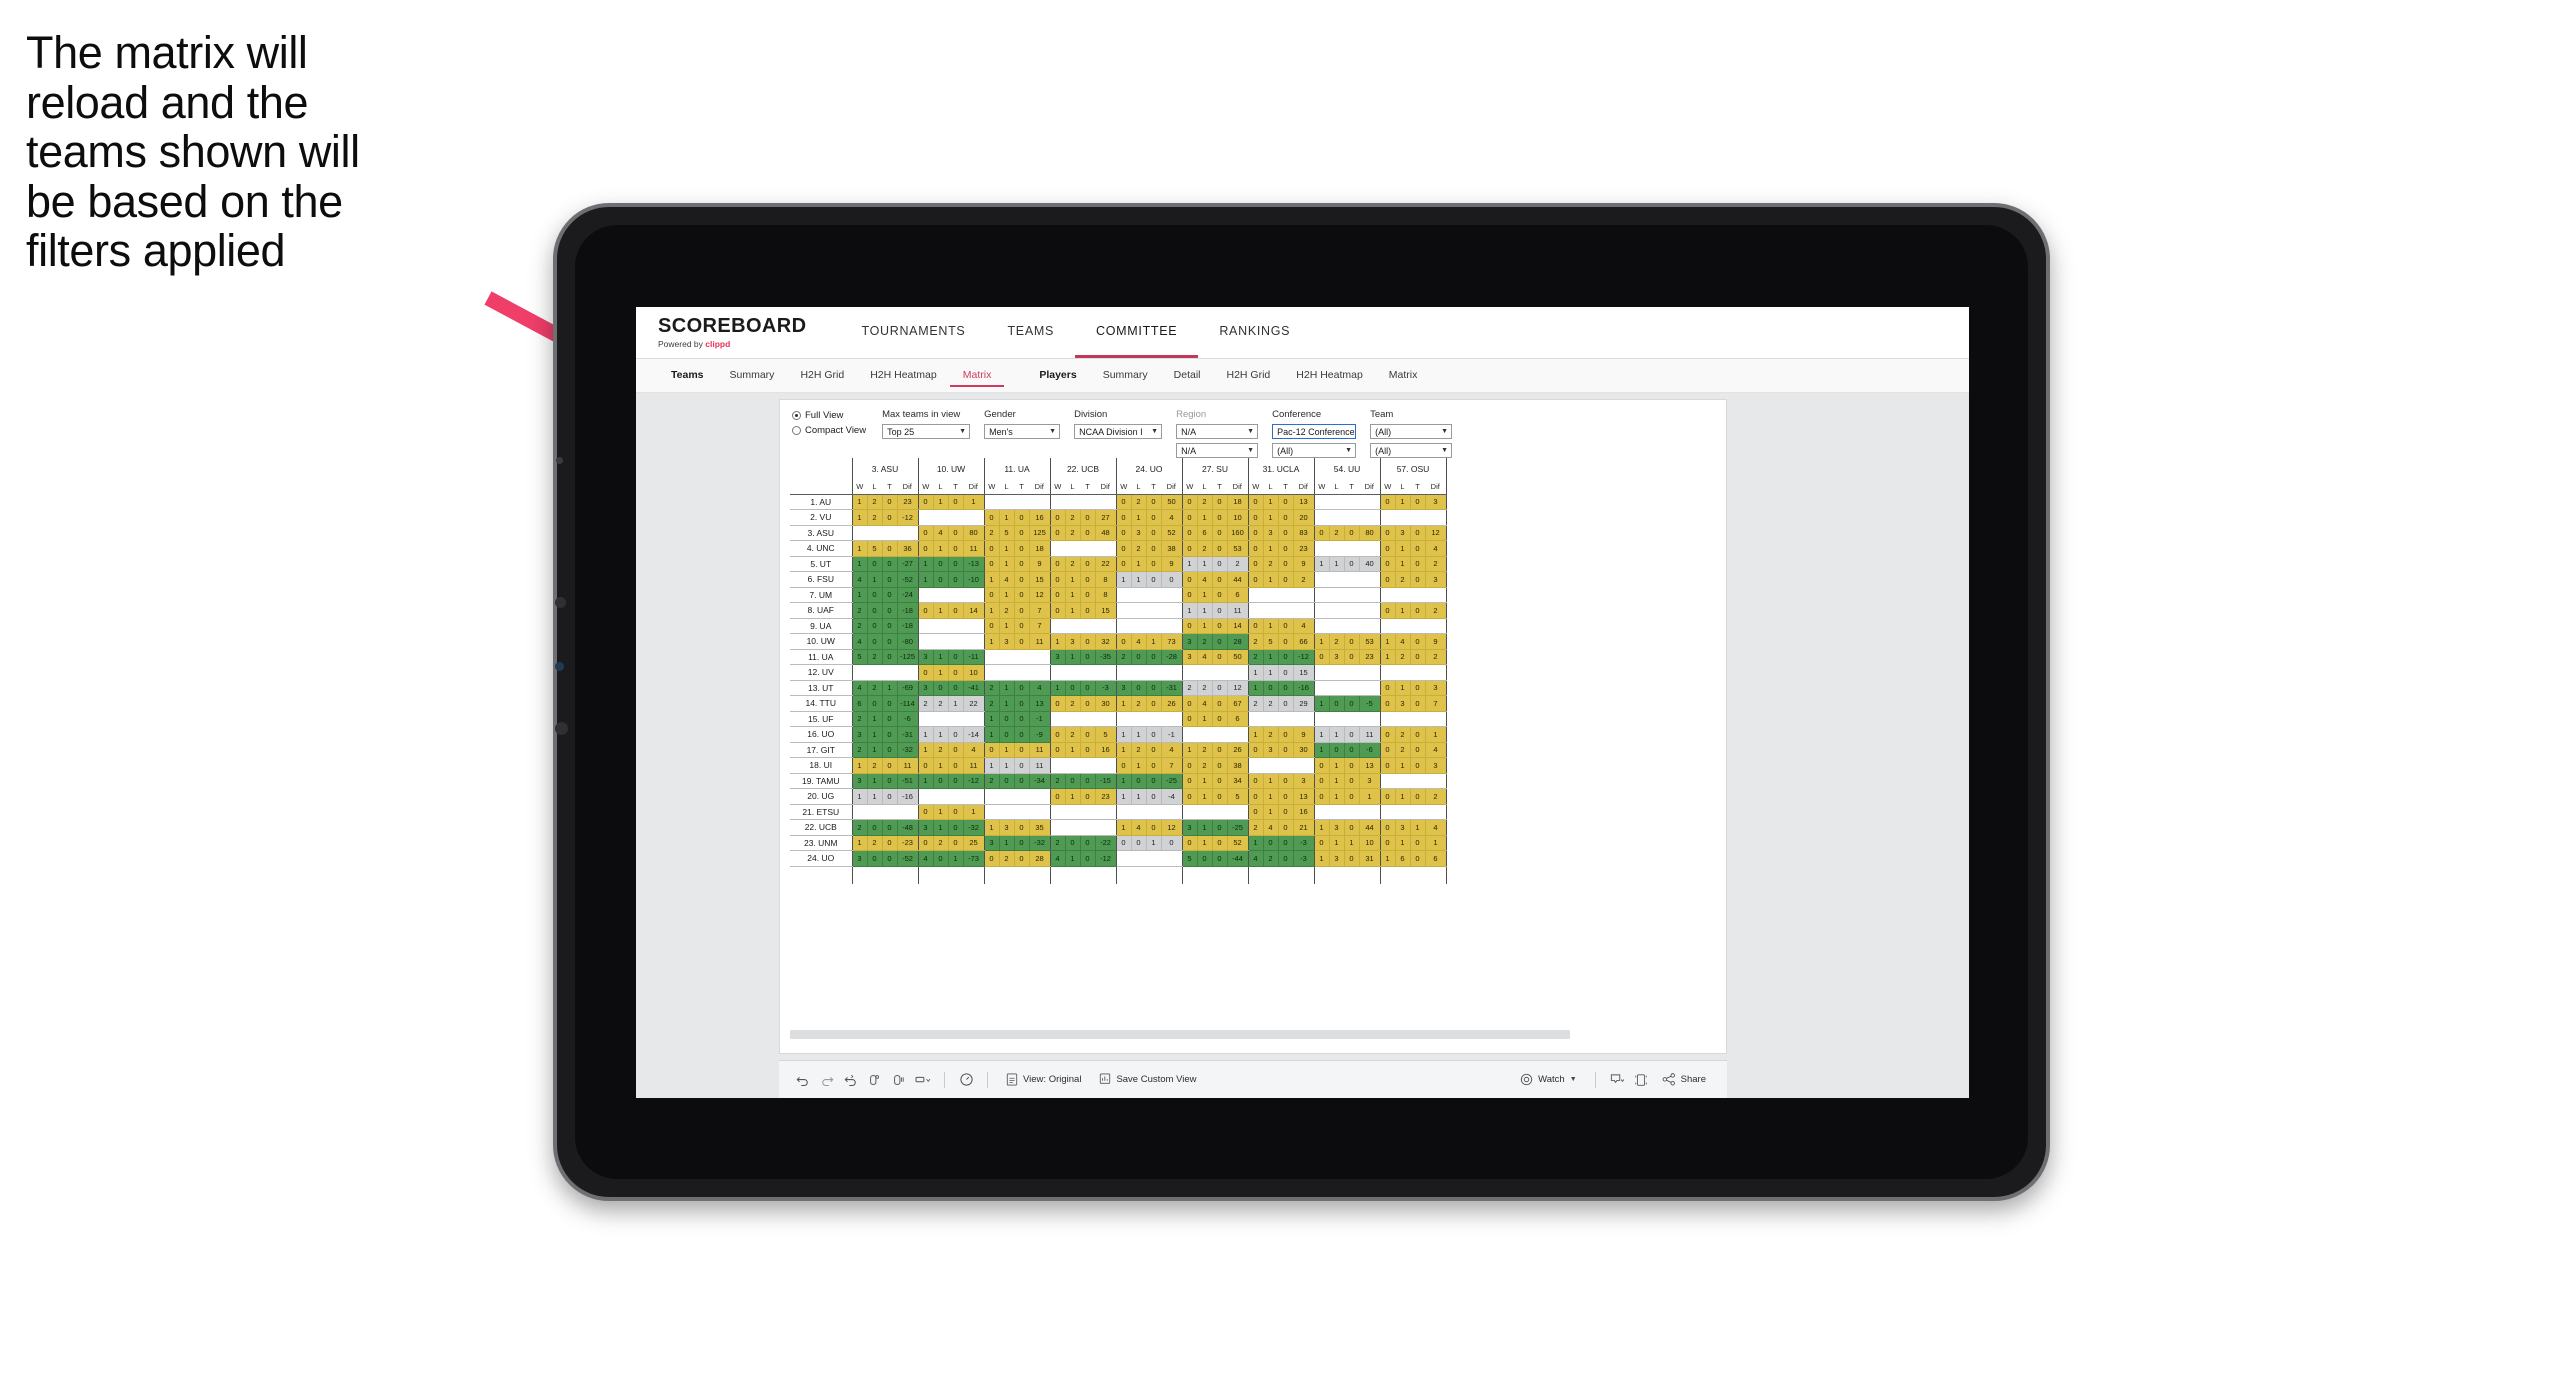 Image resolution: width=2568 pixels, height=1382 pixels. What do you see at coordinates (1040, 765) in the screenshot?
I see `matrix-cell: 11` at bounding box center [1040, 765].